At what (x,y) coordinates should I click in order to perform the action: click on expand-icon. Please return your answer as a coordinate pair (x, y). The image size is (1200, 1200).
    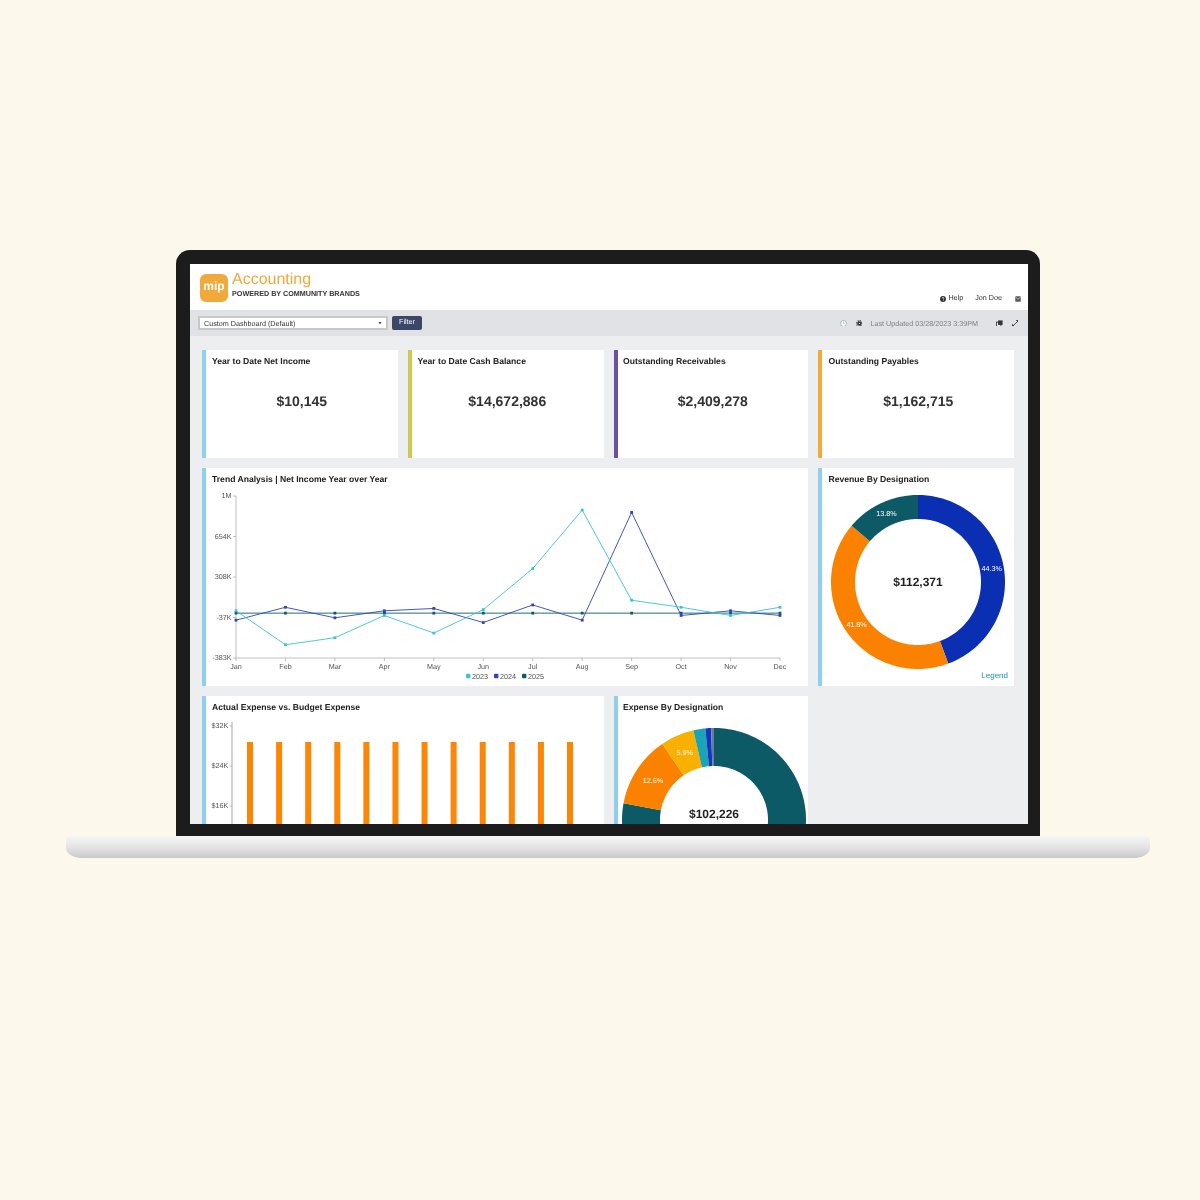
    Looking at the image, I should click on (1014, 323).